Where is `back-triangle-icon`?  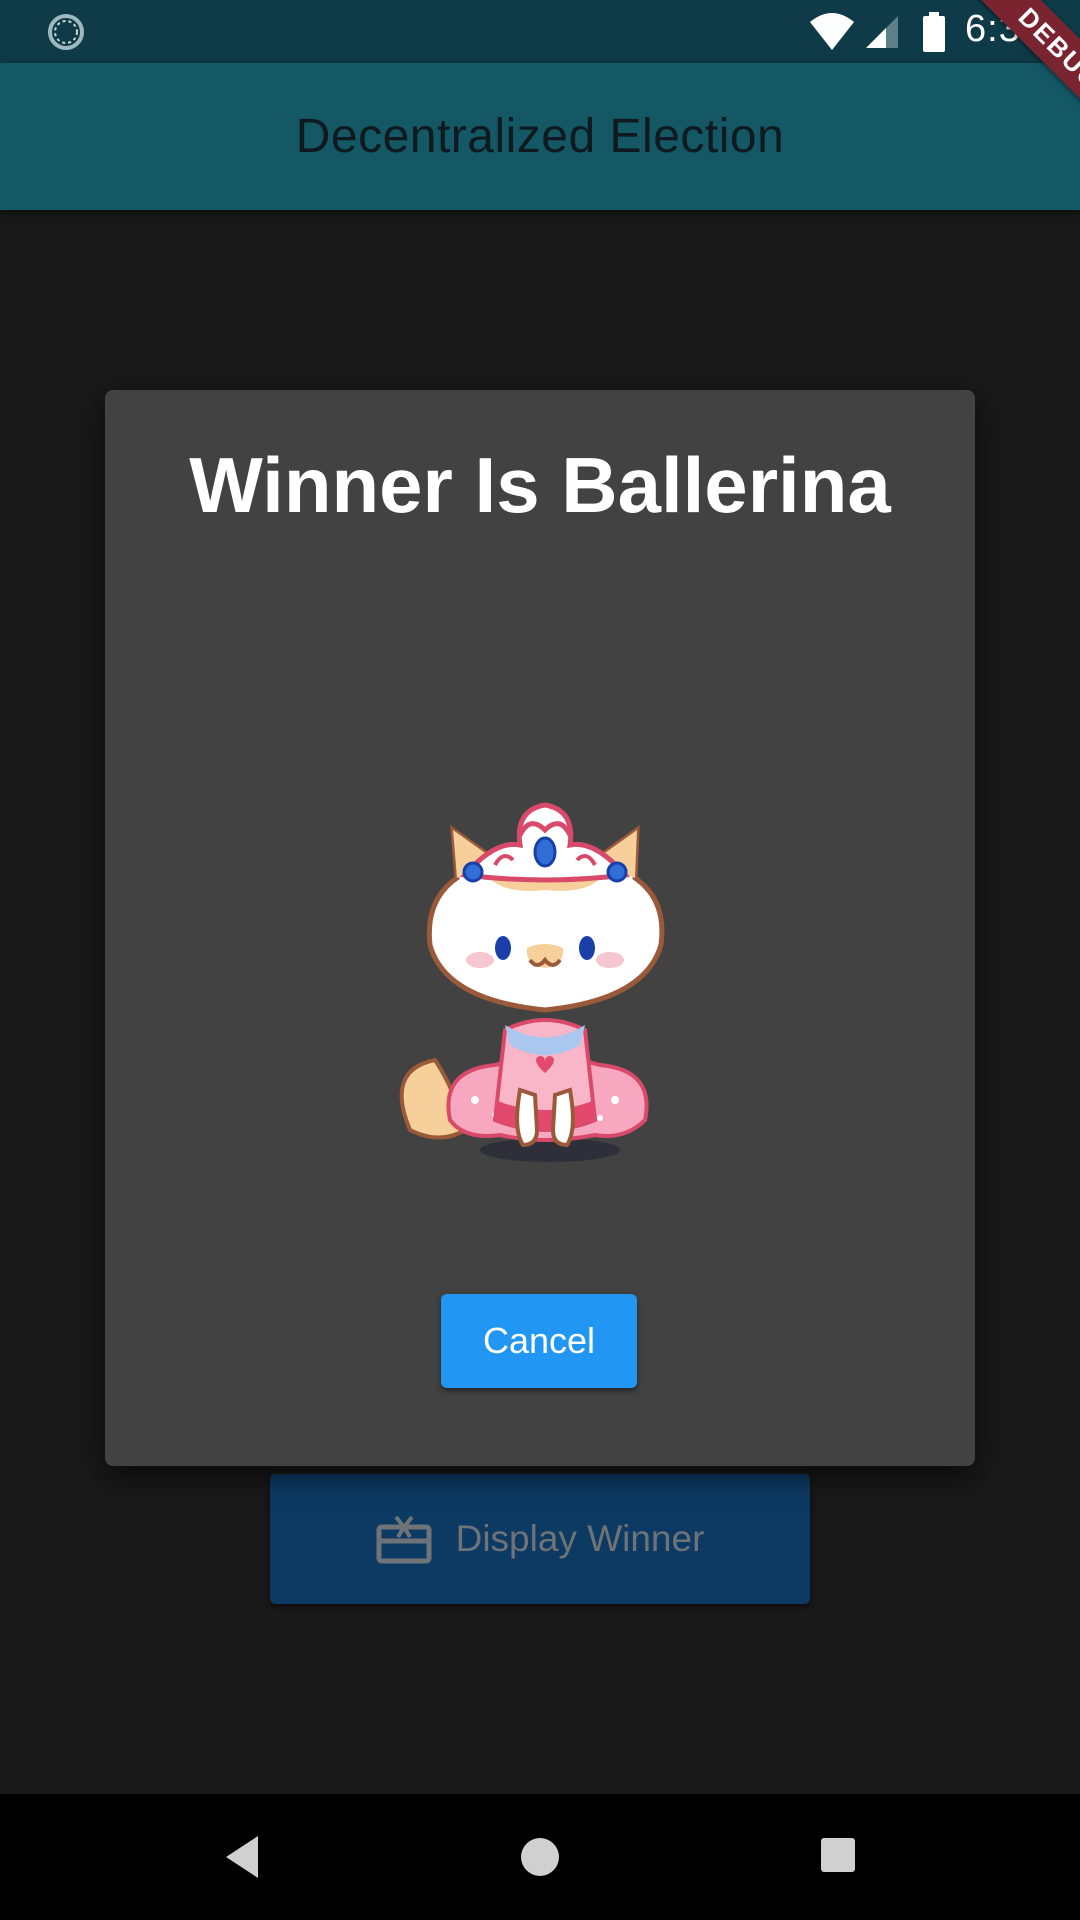 back-triangle-icon is located at coordinates (242, 1857).